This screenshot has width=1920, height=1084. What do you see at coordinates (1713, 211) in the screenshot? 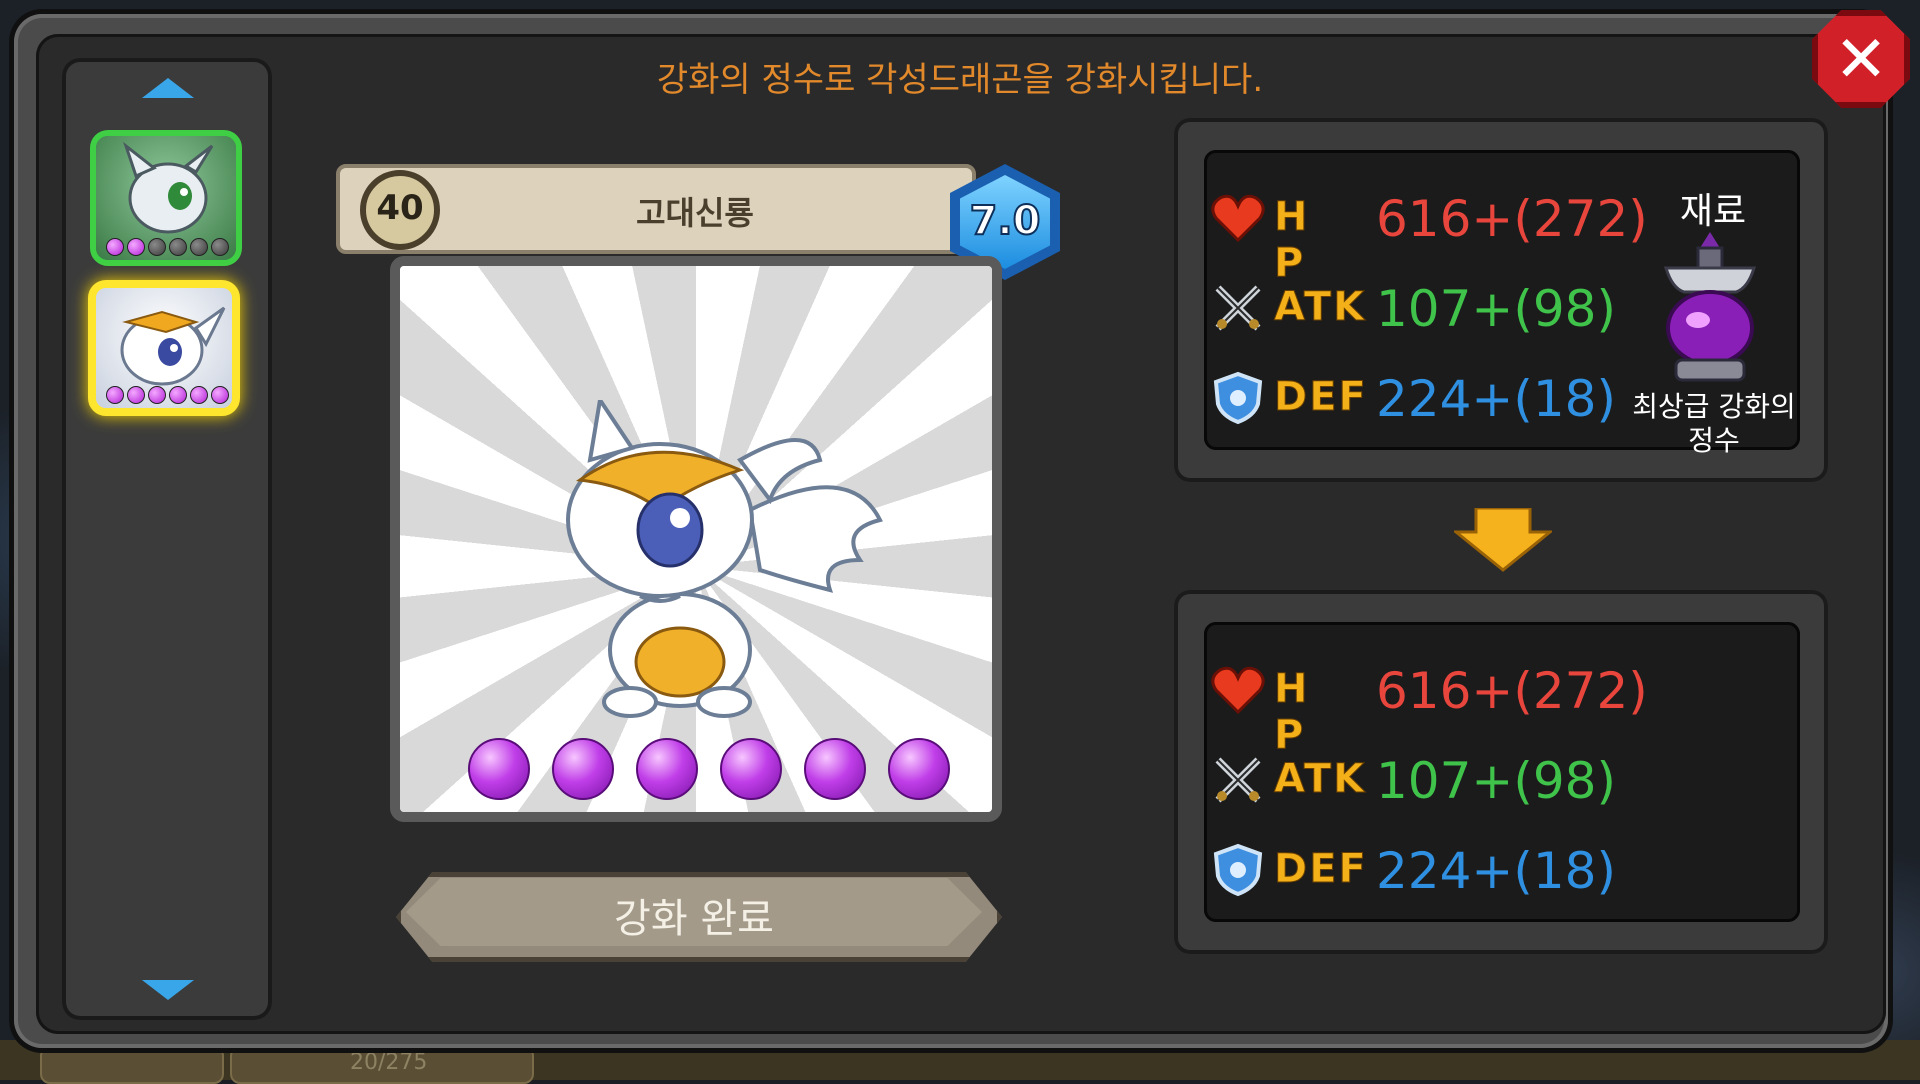
I see `material-title: 재료` at bounding box center [1713, 211].